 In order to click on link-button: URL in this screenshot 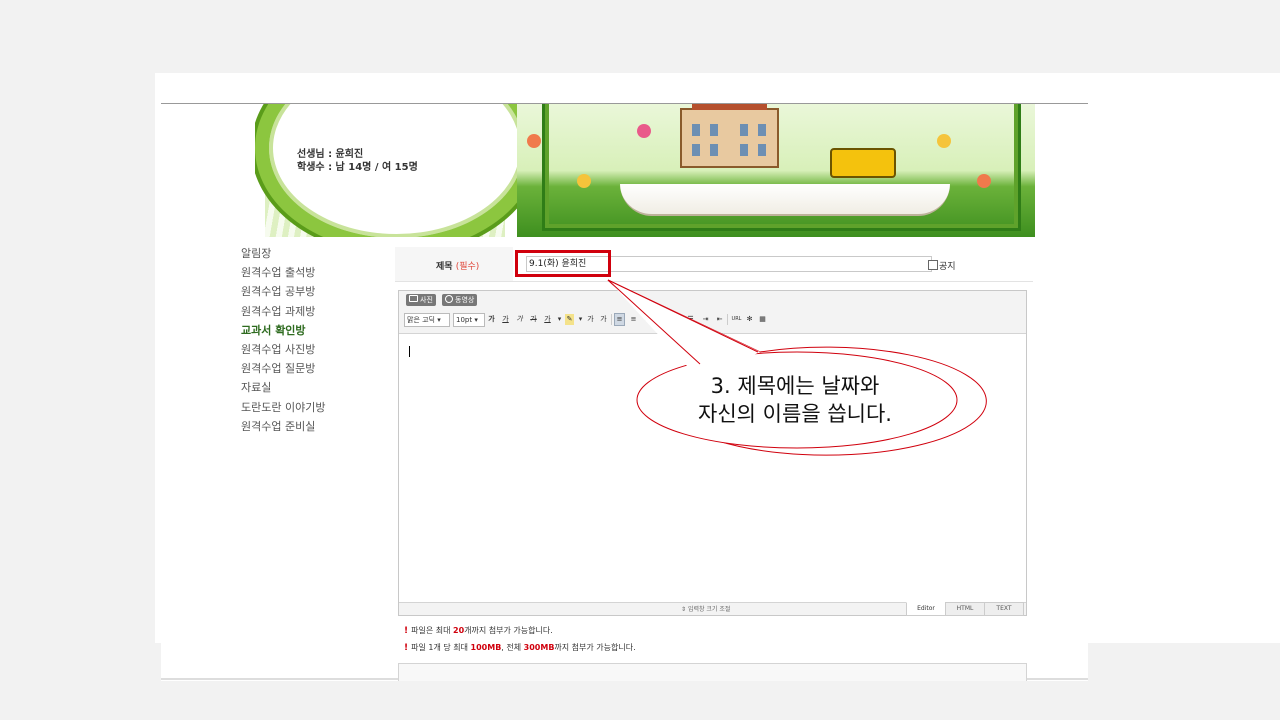, I will do `click(736, 319)`.